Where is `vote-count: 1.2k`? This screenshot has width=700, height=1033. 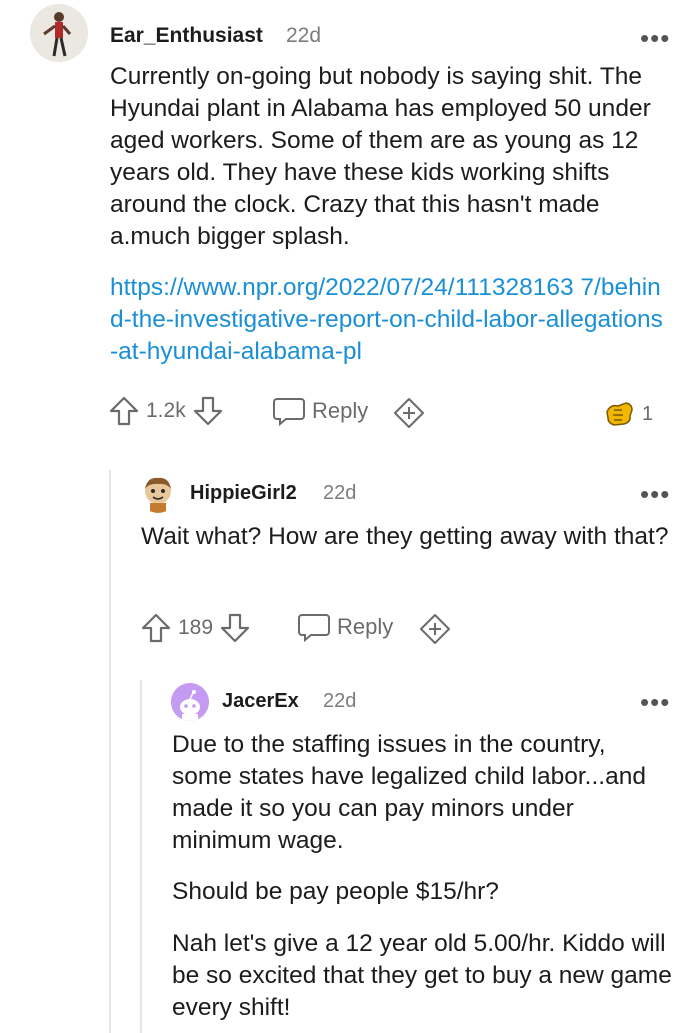 vote-count: 1.2k is located at coordinates (166, 410).